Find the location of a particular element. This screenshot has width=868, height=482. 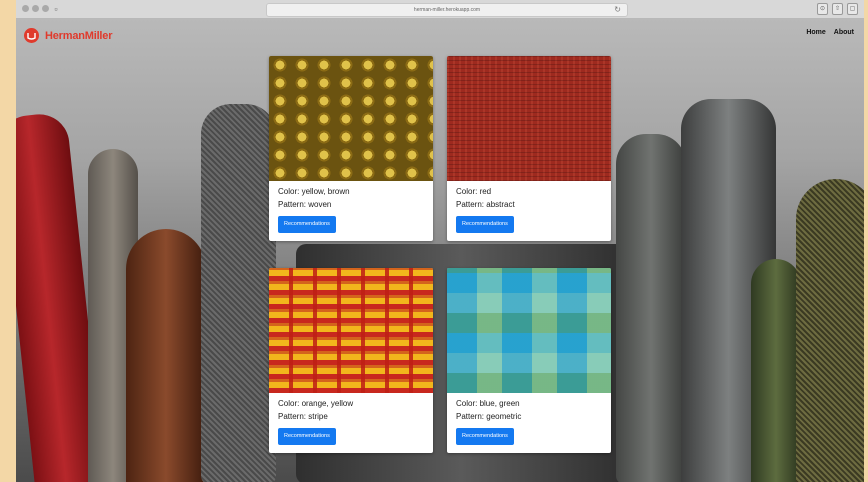

minimize-window-icon is located at coordinates (35, 8).